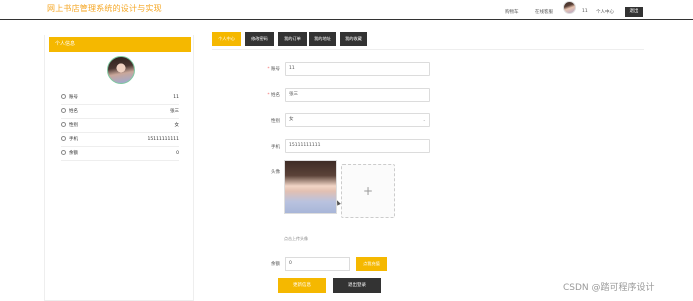 The width and height of the screenshot is (693, 301). Describe the element at coordinates (609, 288) in the screenshot. I see `watermark: CSDN @踏可程序设计` at that location.